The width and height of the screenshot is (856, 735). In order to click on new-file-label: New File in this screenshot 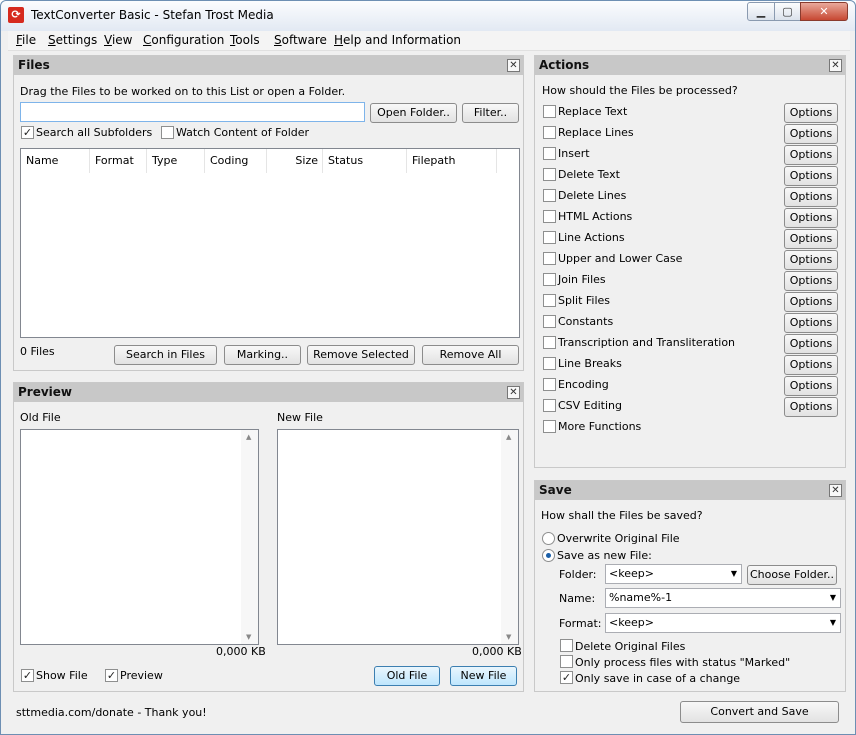, I will do `click(300, 417)`.